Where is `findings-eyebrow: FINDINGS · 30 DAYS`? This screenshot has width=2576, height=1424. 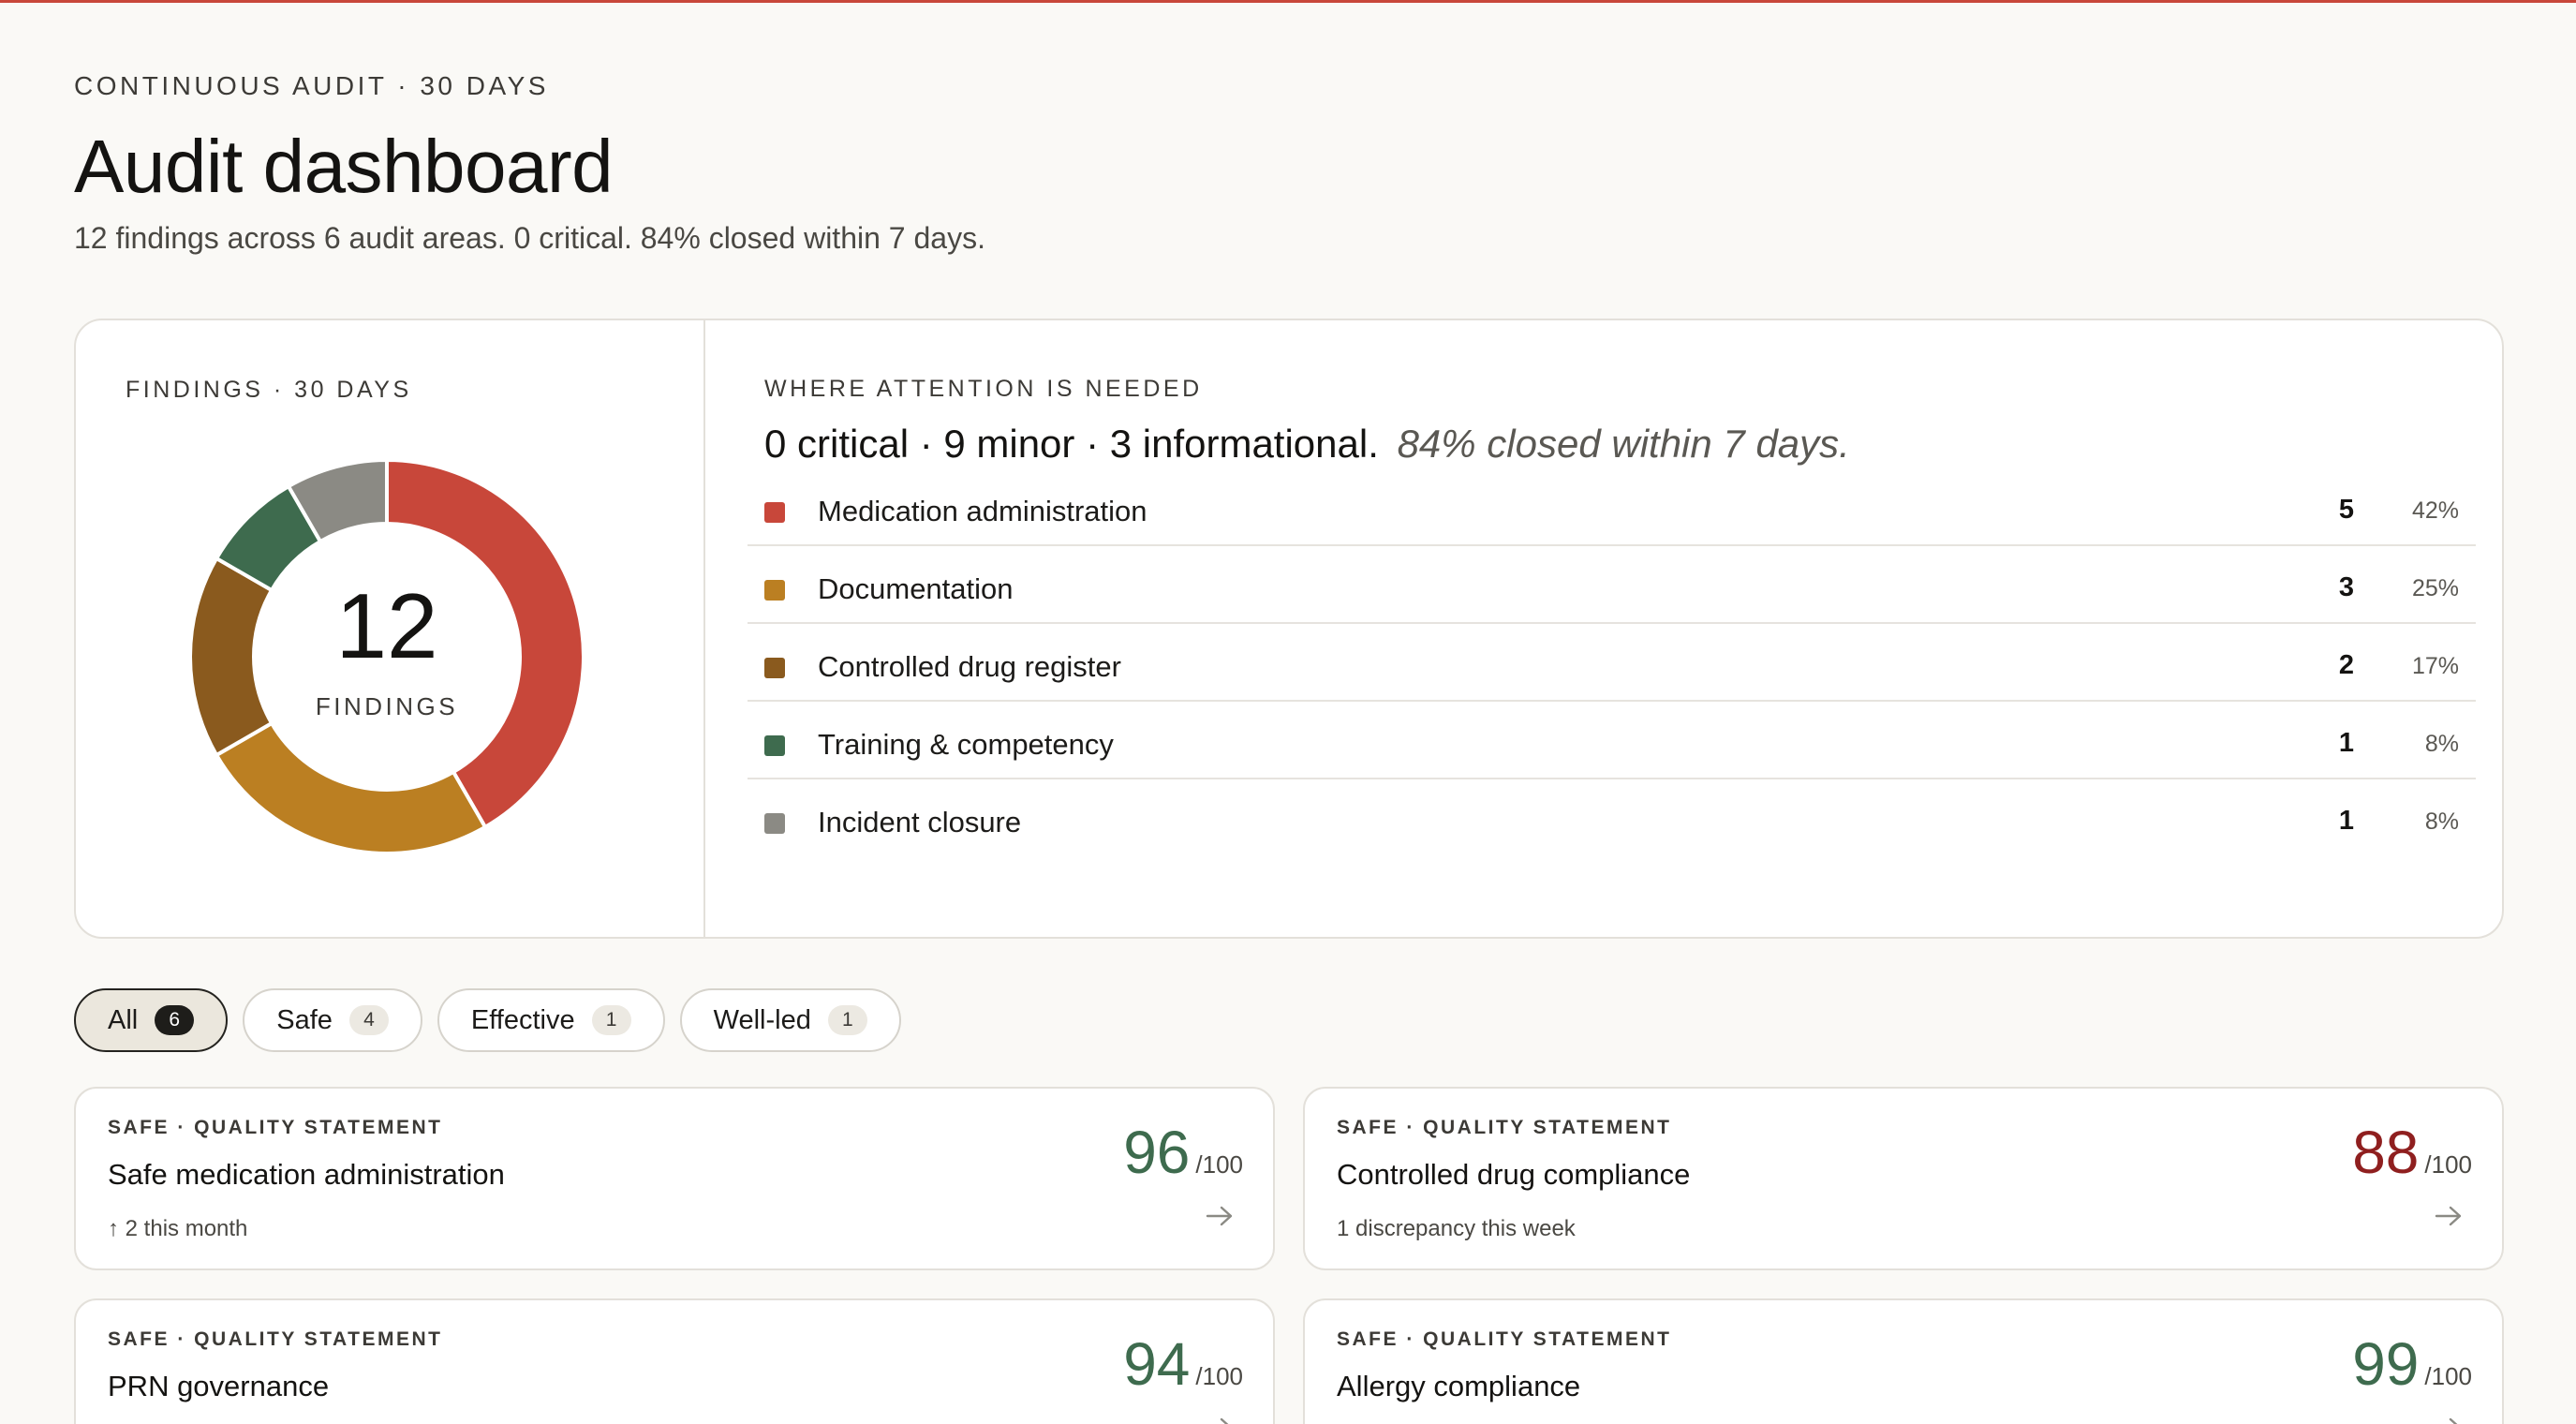 findings-eyebrow: FINDINGS · 30 DAYS is located at coordinates (269, 390).